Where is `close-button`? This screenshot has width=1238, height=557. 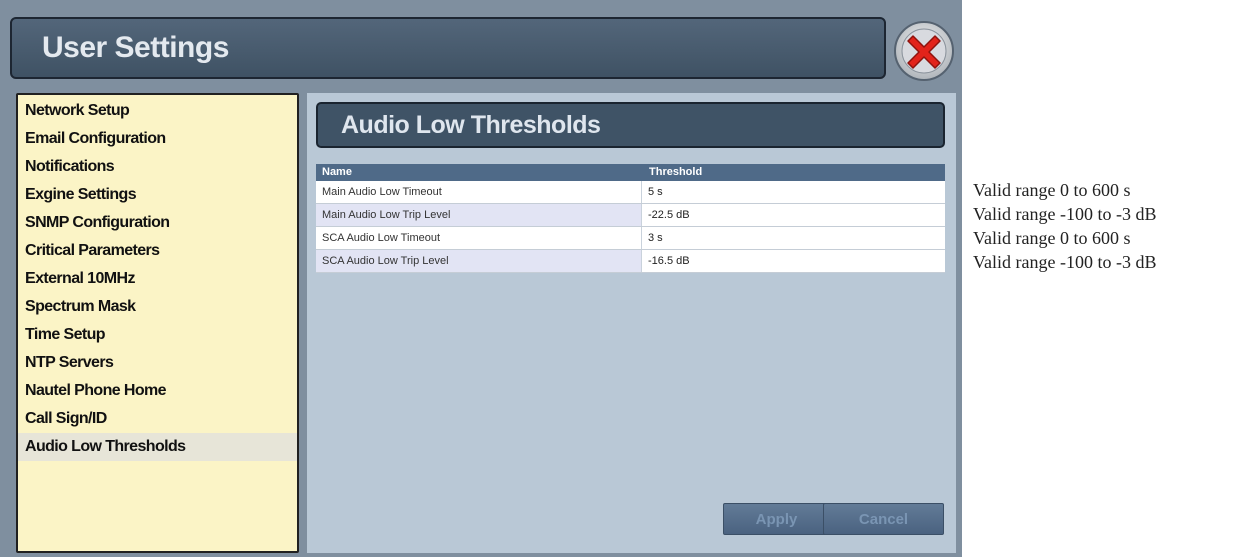 close-button is located at coordinates (924, 51).